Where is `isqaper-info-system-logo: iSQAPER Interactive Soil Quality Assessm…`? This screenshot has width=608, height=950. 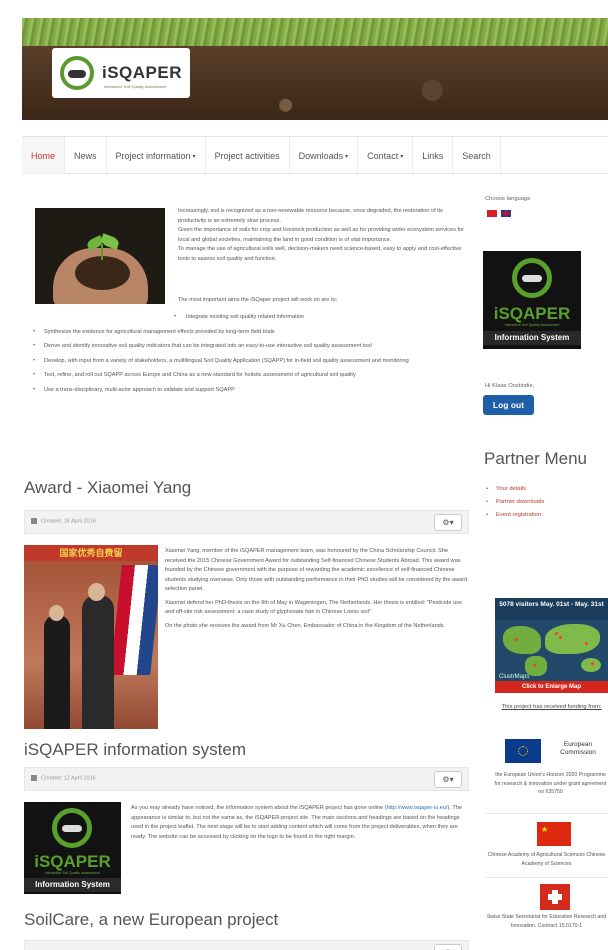 isqaper-info-system-logo: iSQAPER Interactive Soil Quality Assessm… is located at coordinates (72, 848).